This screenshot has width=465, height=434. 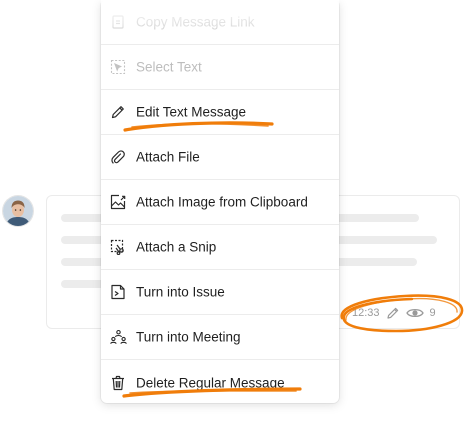 What do you see at coordinates (432, 313) in the screenshot?
I see `view-count: 9` at bounding box center [432, 313].